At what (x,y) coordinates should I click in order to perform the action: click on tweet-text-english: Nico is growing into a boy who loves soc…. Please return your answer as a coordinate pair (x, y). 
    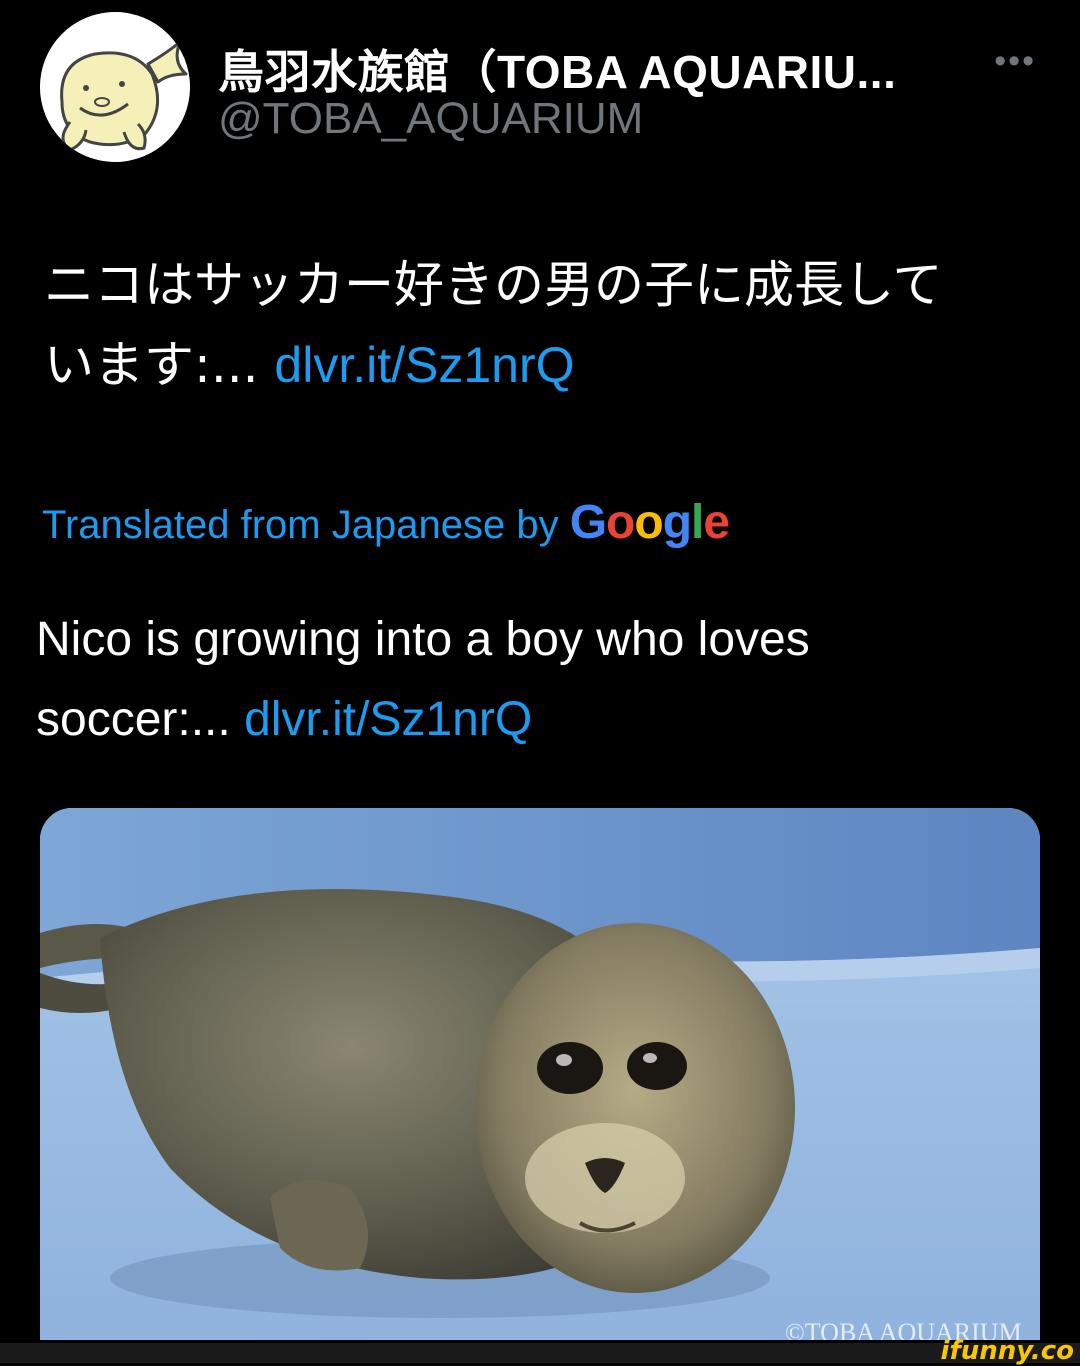
    Looking at the image, I should click on (526, 680).